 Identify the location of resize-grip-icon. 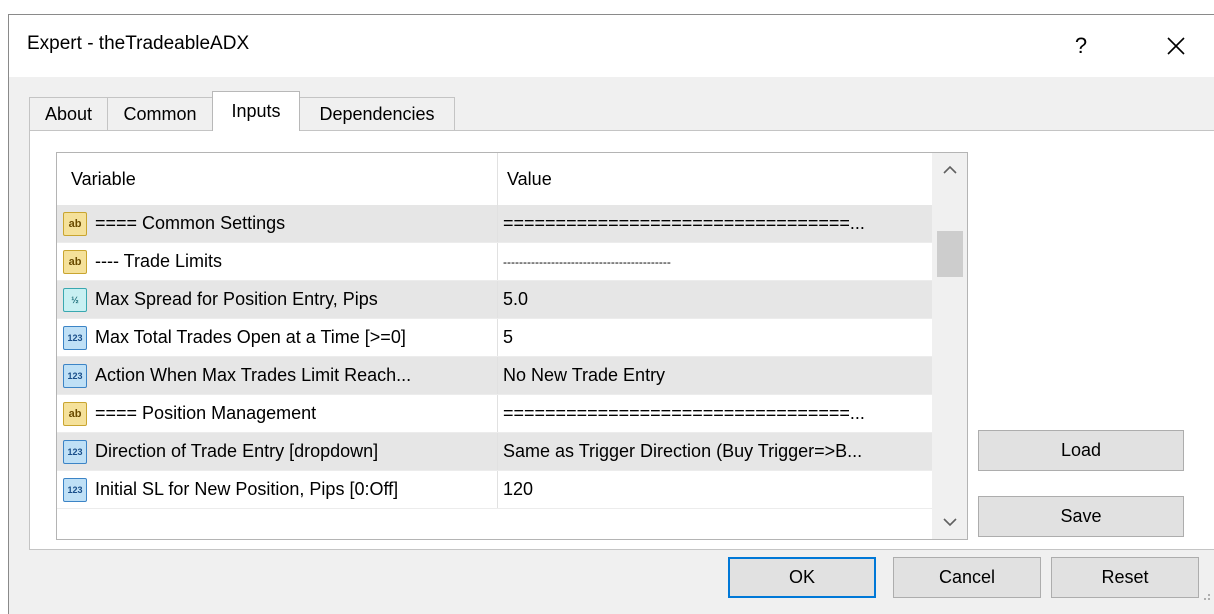
(1205, 597).